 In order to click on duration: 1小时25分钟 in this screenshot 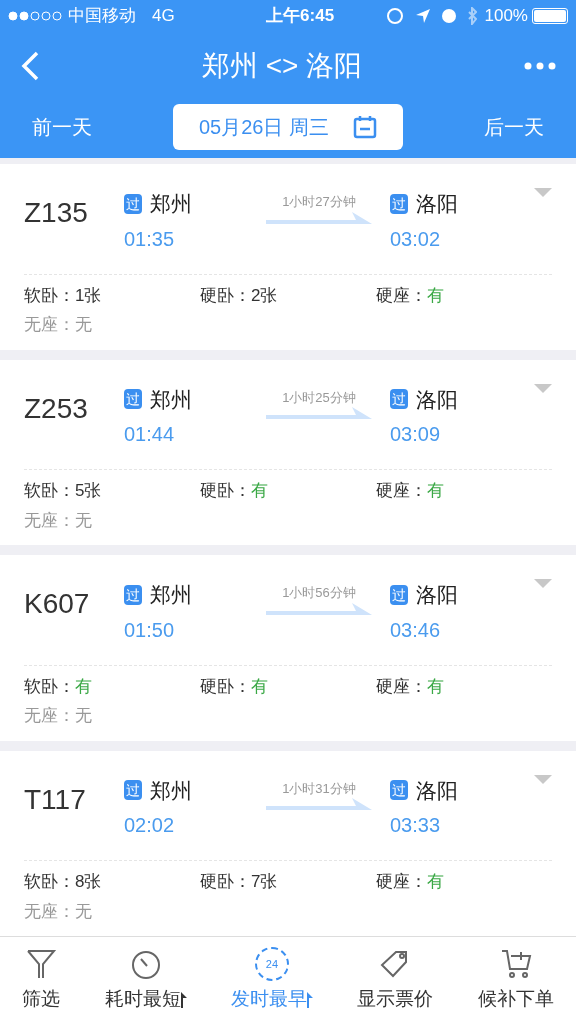, I will do `click(319, 397)`.